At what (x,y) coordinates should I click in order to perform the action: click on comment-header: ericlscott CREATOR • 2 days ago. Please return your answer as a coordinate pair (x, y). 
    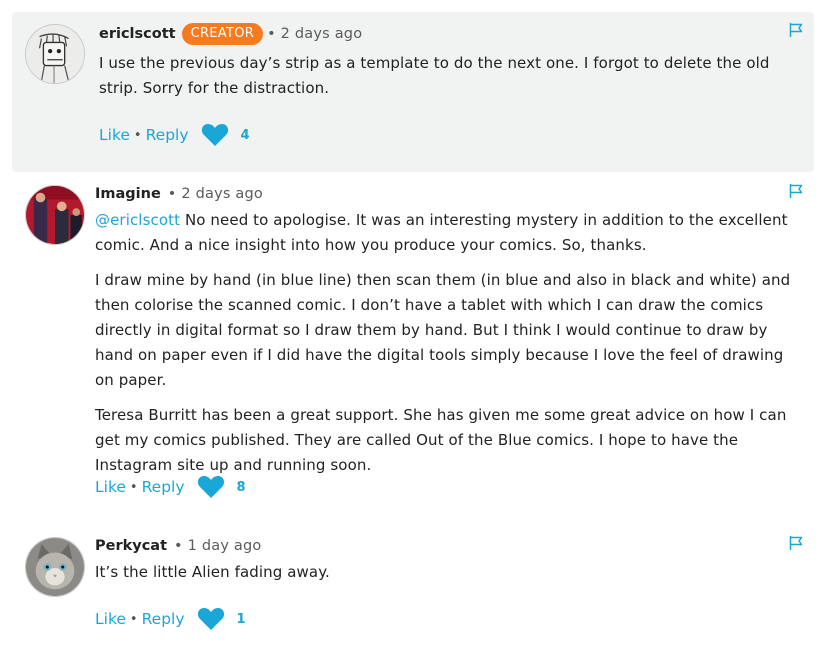
    Looking at the image, I should click on (230, 34).